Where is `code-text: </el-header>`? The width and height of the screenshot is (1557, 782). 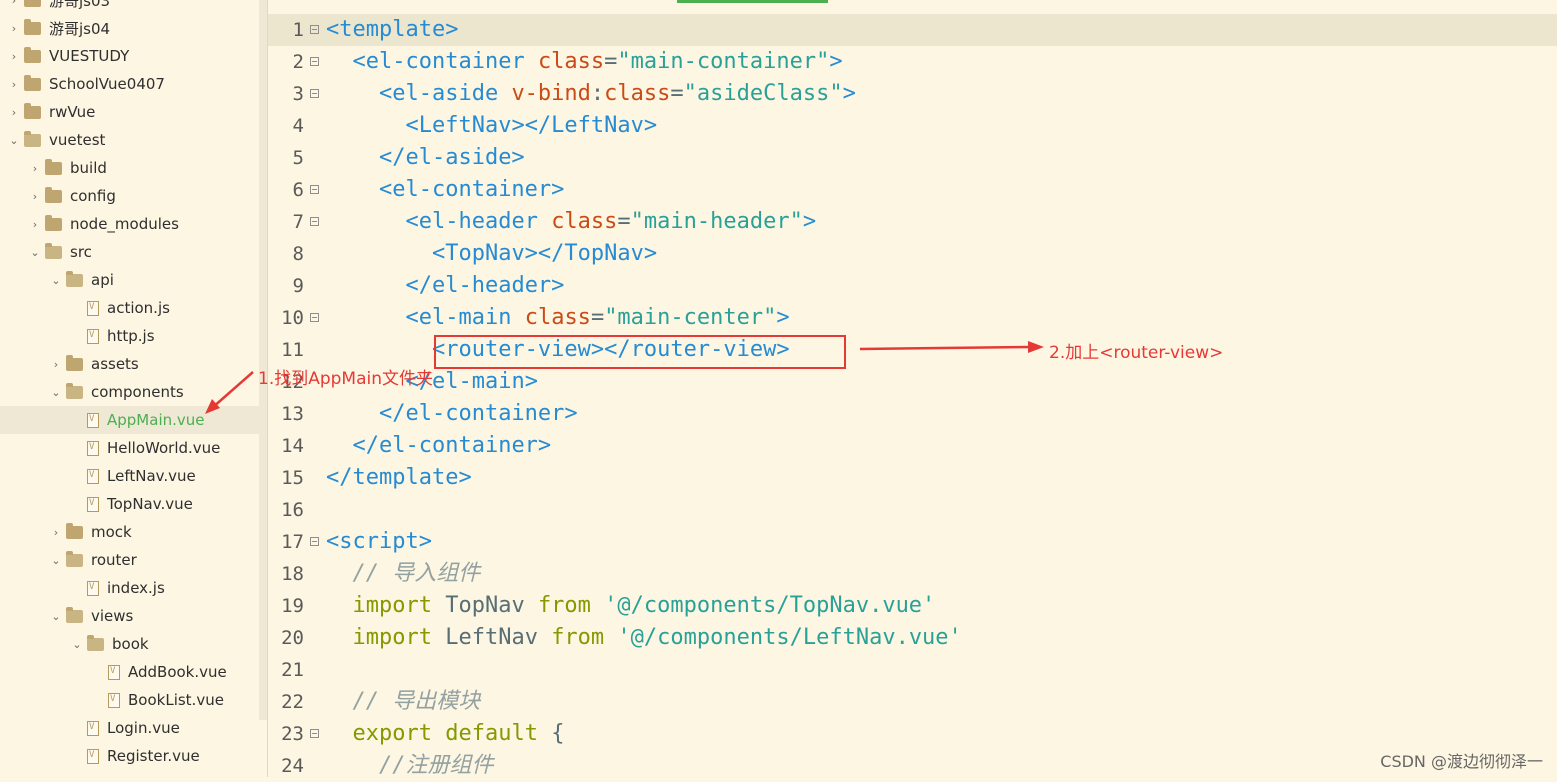 code-text: </el-header> is located at coordinates (445, 286).